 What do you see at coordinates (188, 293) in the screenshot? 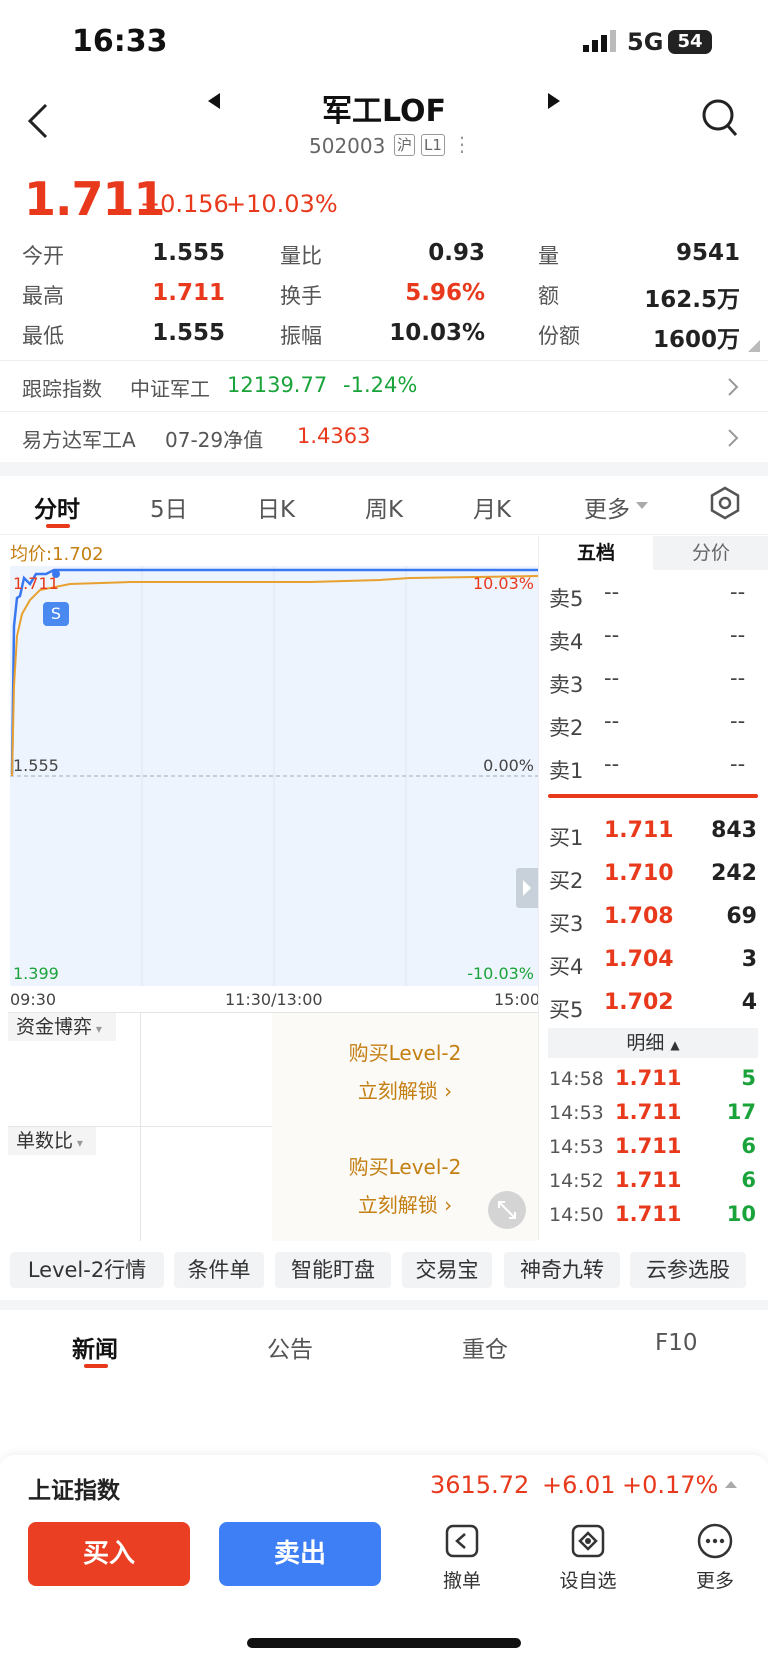
I see `stat-value: 1.711` at bounding box center [188, 293].